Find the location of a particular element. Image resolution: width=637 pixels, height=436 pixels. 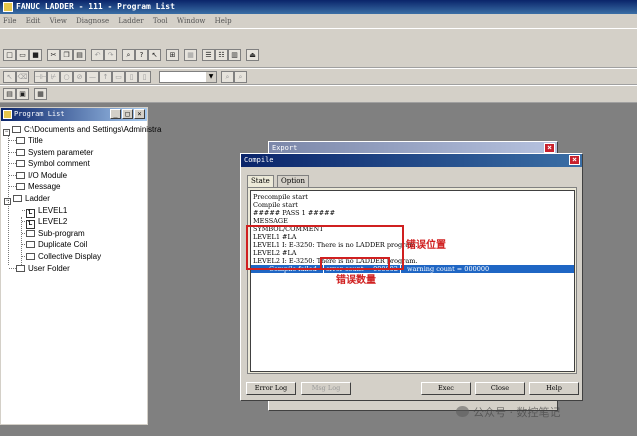

new-file-icon: □ is located at coordinates (9, 55).